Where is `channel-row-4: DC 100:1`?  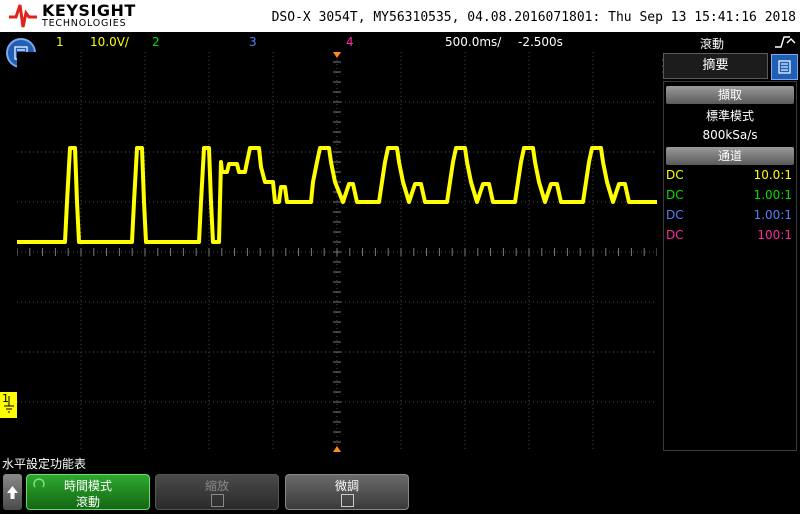 channel-row-4: DC 100:1 is located at coordinates (730, 237).